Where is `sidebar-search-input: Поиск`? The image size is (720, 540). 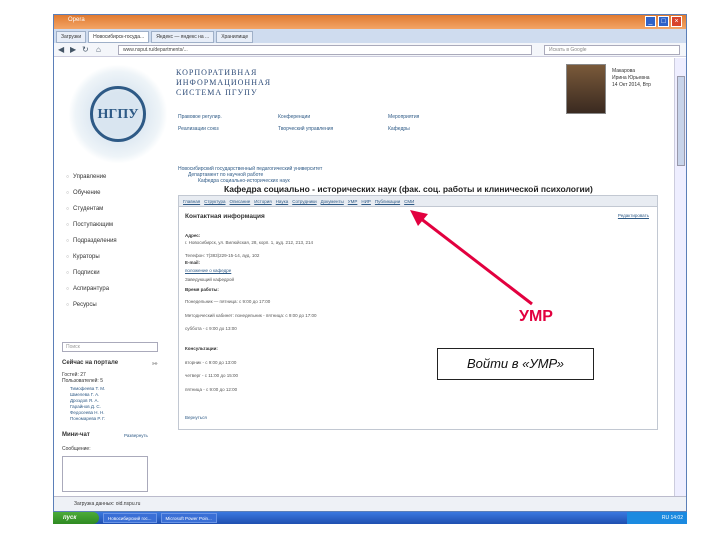 sidebar-search-input: Поиск is located at coordinates (110, 347).